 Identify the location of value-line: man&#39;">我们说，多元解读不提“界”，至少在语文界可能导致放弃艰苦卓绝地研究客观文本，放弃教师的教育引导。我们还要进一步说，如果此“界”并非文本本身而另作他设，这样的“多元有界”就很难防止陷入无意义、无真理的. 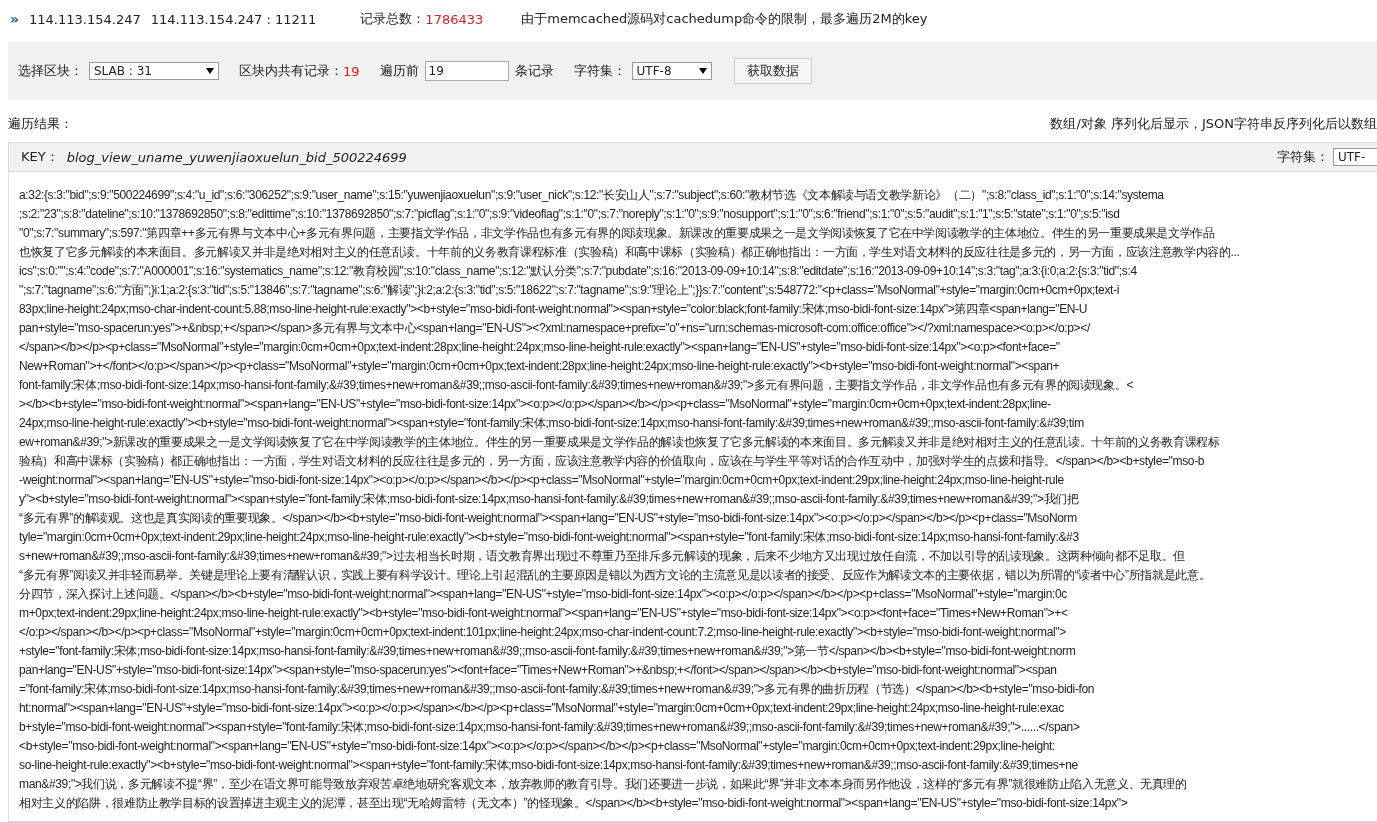
(603, 784).